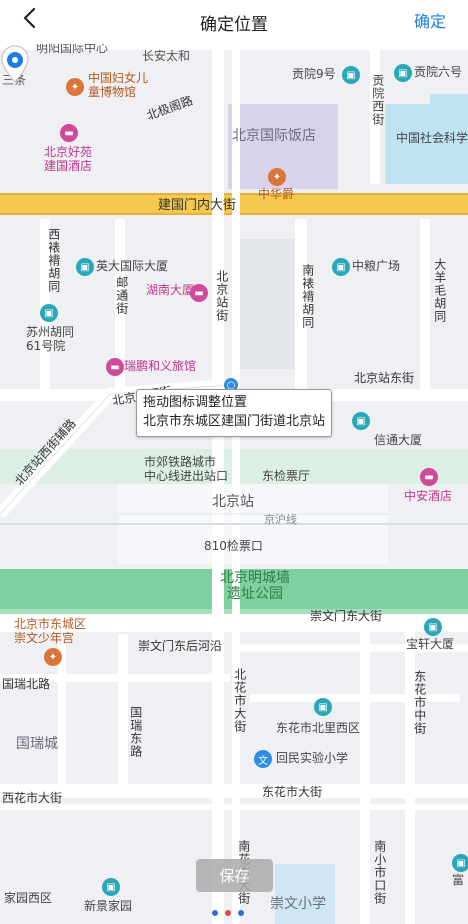  Describe the element at coordinates (318, 728) in the screenshot. I see `label-dhs-north-west: 东花市北里西区` at that location.